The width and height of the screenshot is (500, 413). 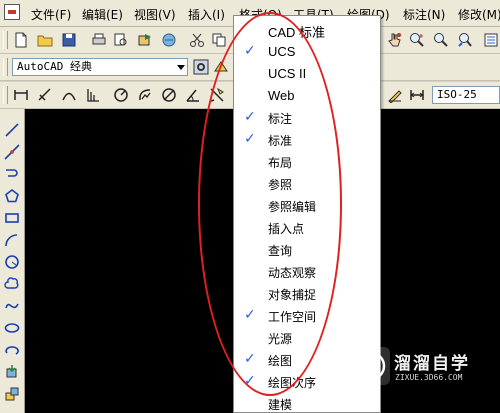 I want to click on properties-icon, so click(x=491, y=40).